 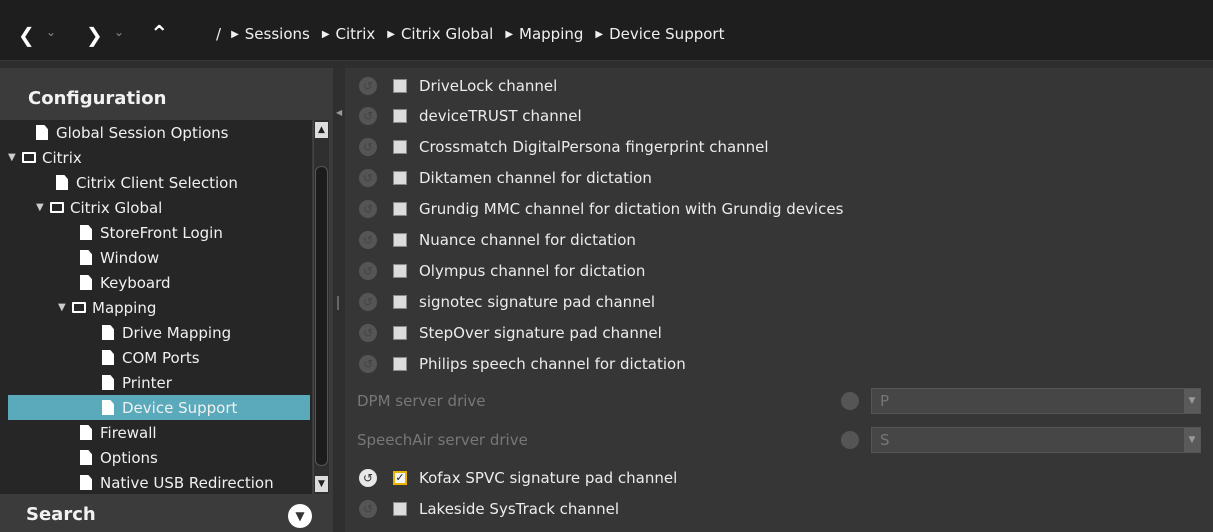 I want to click on tree-item-citrix-global: ▼ Citrix Global, so click(x=99, y=207).